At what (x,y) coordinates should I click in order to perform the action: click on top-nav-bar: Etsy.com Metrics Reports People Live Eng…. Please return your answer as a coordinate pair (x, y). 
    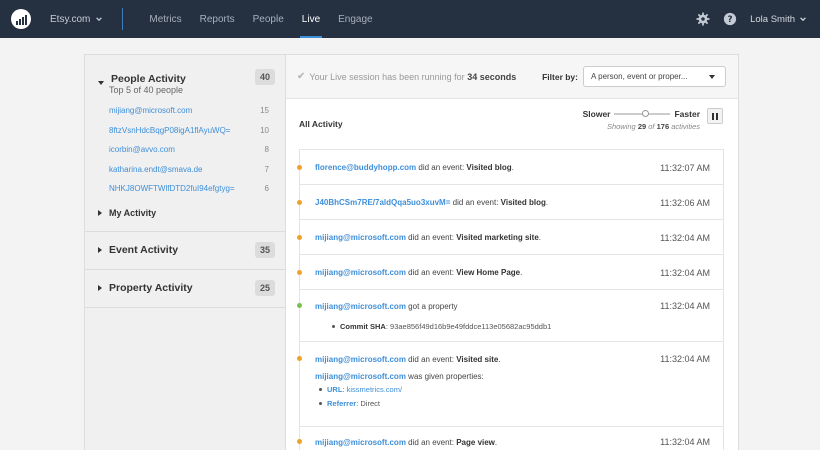
    Looking at the image, I should click on (410, 19).